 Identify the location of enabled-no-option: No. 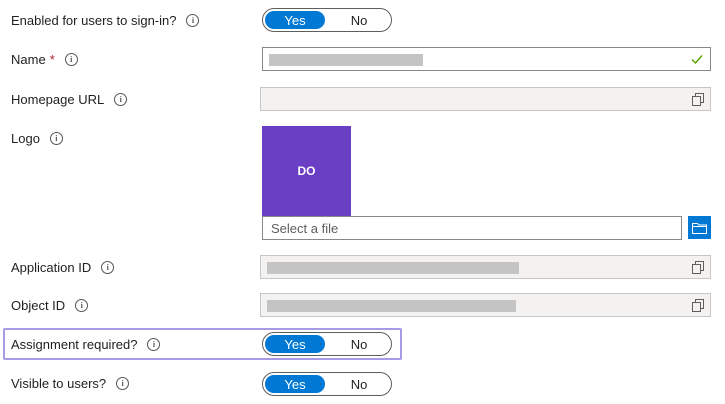
(359, 20).